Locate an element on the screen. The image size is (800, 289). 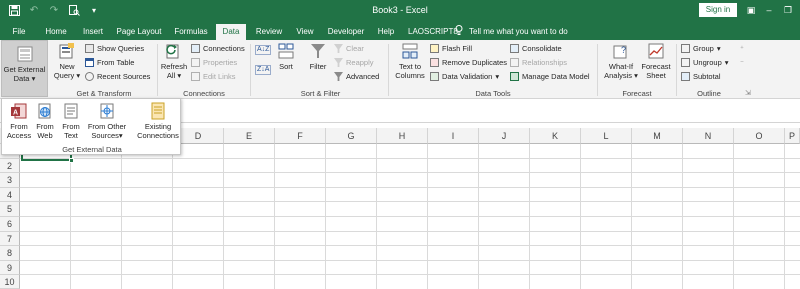
column-header-j: J is located at coordinates (504, 136).